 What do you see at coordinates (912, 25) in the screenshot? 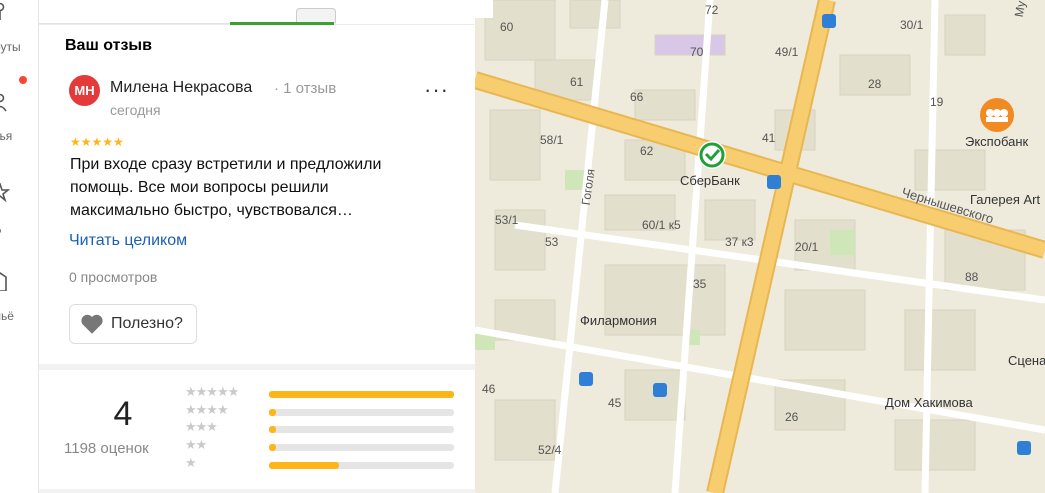
I see `house-number: 30/1` at bounding box center [912, 25].